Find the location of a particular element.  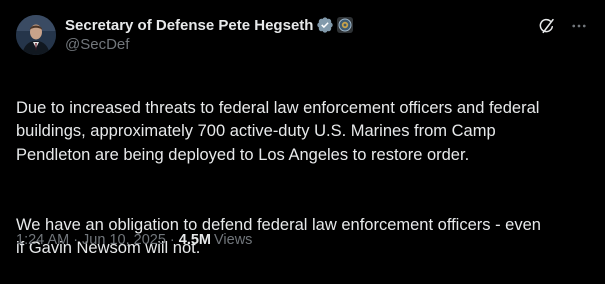

author-handle: @SecDef is located at coordinates (209, 44).